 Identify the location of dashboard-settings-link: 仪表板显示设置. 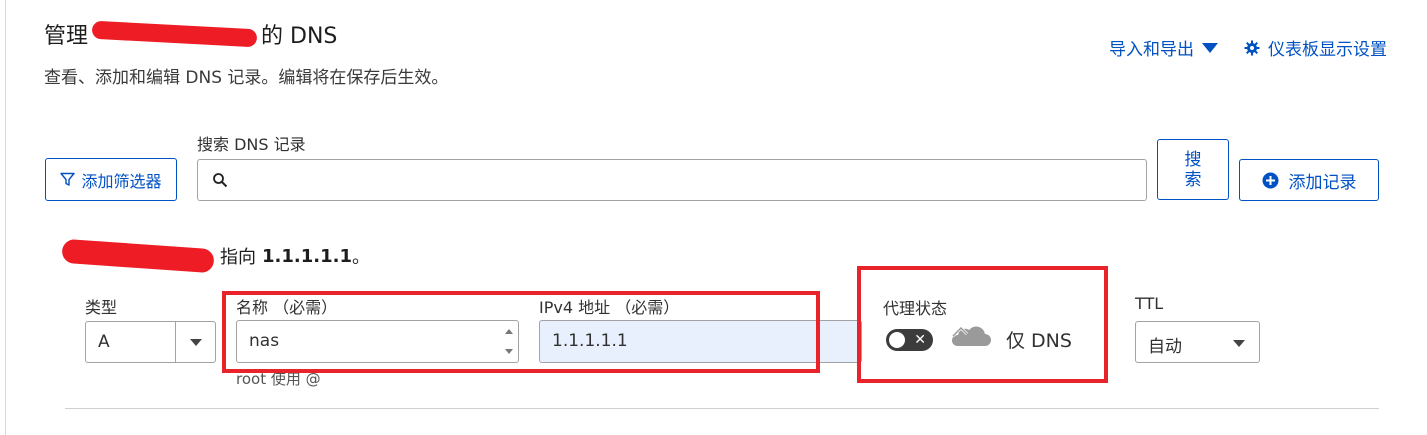
(1315, 47).